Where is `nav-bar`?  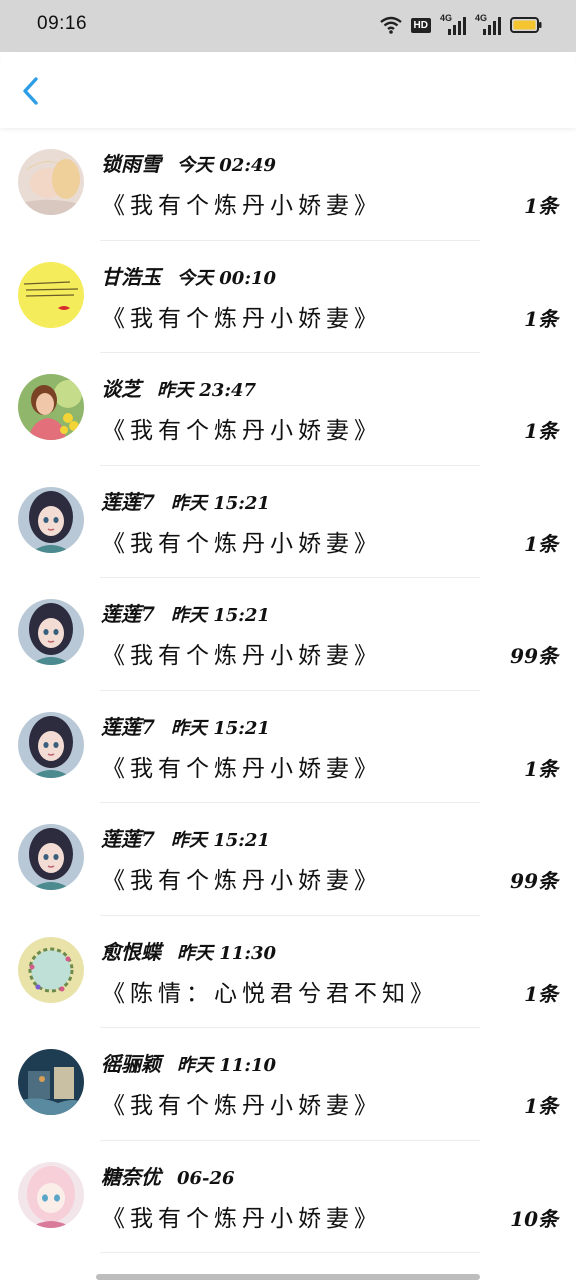 nav-bar is located at coordinates (288, 90).